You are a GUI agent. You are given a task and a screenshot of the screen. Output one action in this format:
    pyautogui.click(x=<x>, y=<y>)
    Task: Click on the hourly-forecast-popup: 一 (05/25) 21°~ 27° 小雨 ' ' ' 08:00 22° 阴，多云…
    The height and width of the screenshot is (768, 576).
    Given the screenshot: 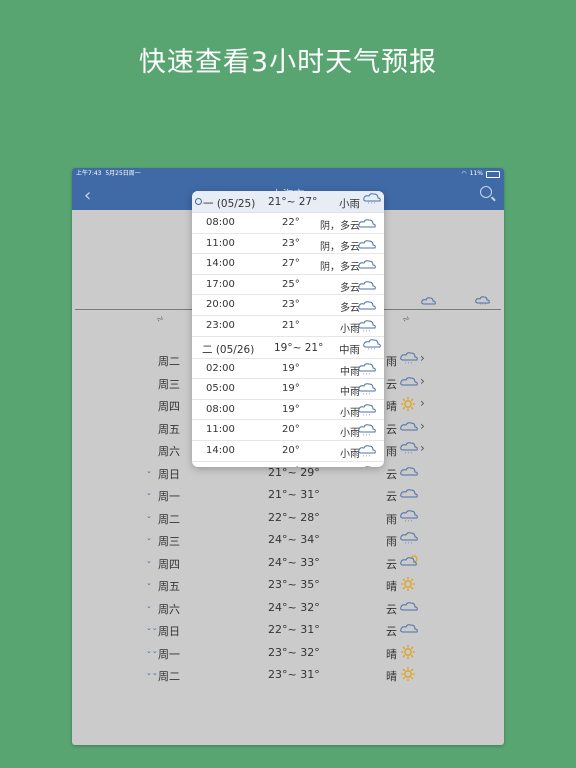 What is the action you would take?
    pyautogui.click(x=288, y=329)
    